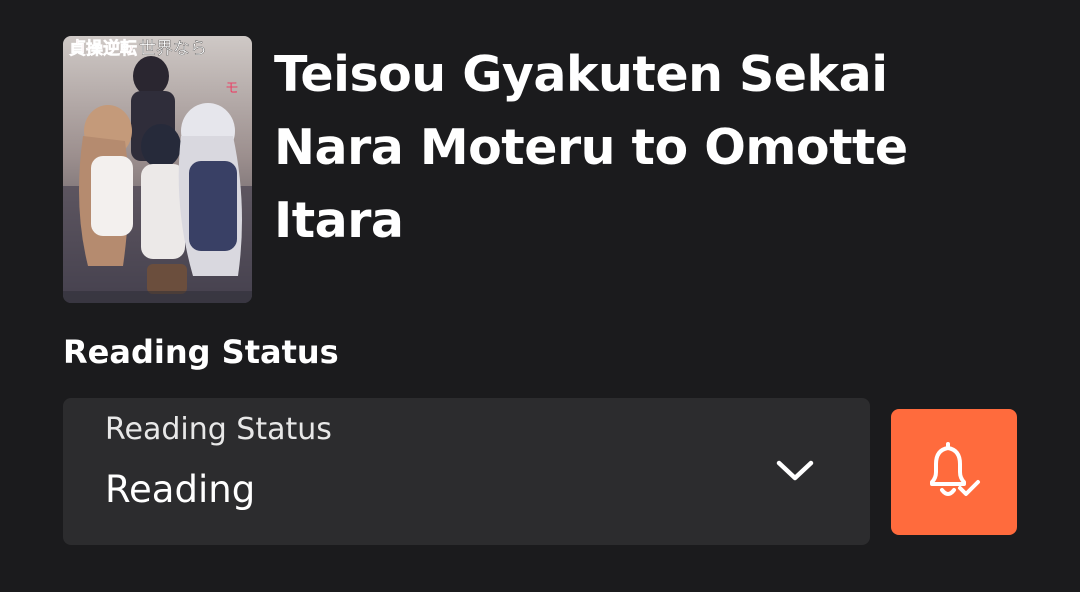  I want to click on cover-image: 貞操逆転 世界なら モ, so click(157, 169).